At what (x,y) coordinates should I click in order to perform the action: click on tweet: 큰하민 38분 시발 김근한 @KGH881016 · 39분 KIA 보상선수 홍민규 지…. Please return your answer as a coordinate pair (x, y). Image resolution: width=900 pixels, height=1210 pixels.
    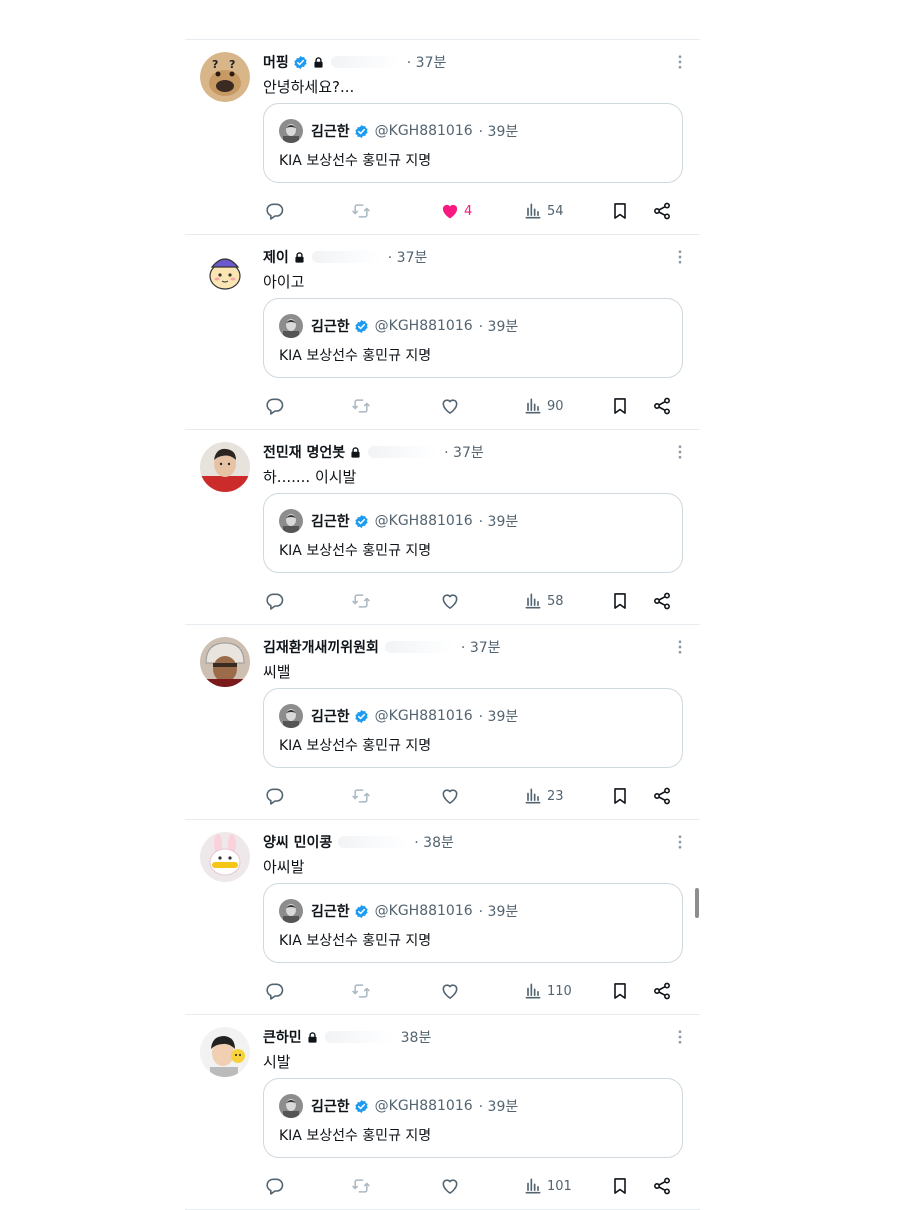
    Looking at the image, I should click on (442, 1112).